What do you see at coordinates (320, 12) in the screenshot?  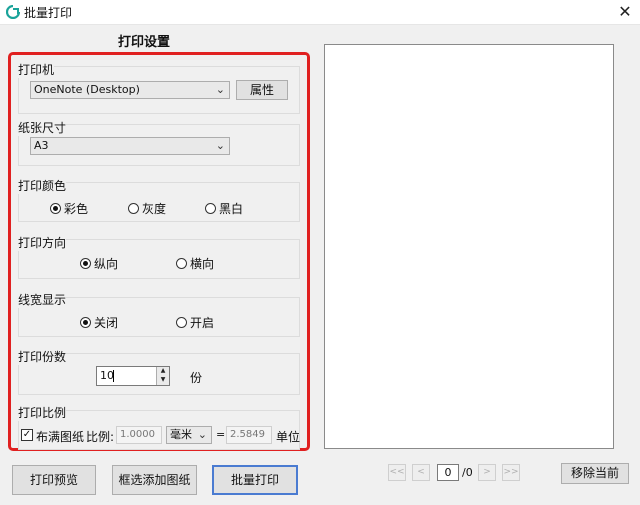 I see `title-bar` at bounding box center [320, 12].